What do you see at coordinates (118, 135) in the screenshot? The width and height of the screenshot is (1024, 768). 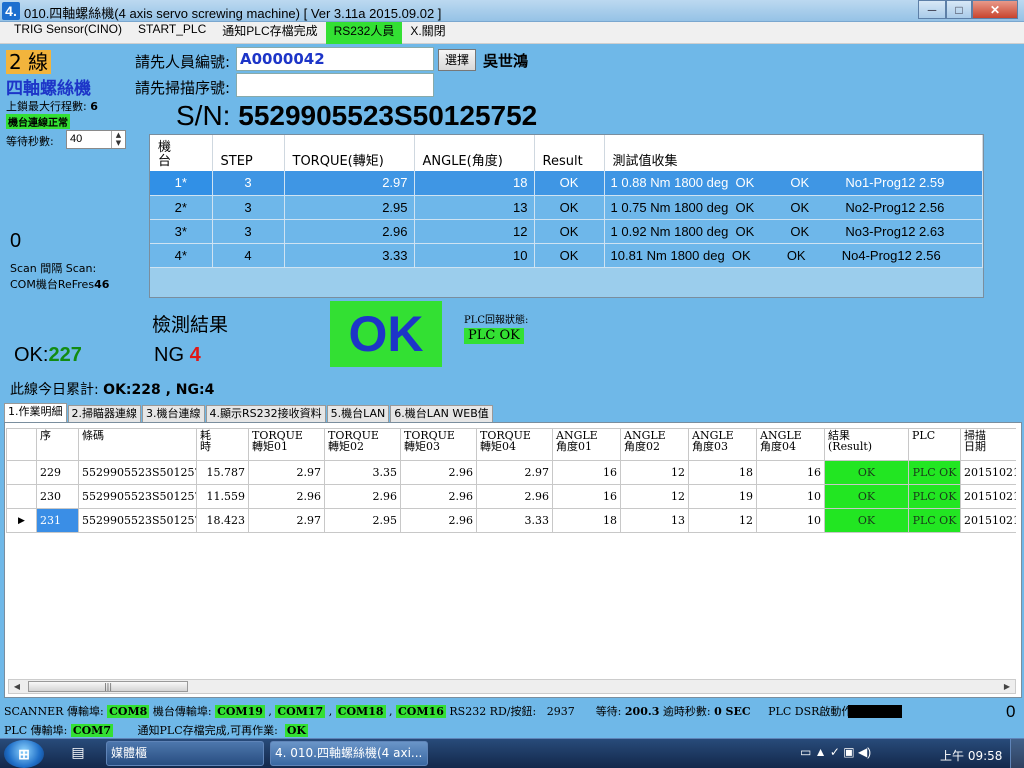 I see `spinner-up-icon: ▲` at bounding box center [118, 135].